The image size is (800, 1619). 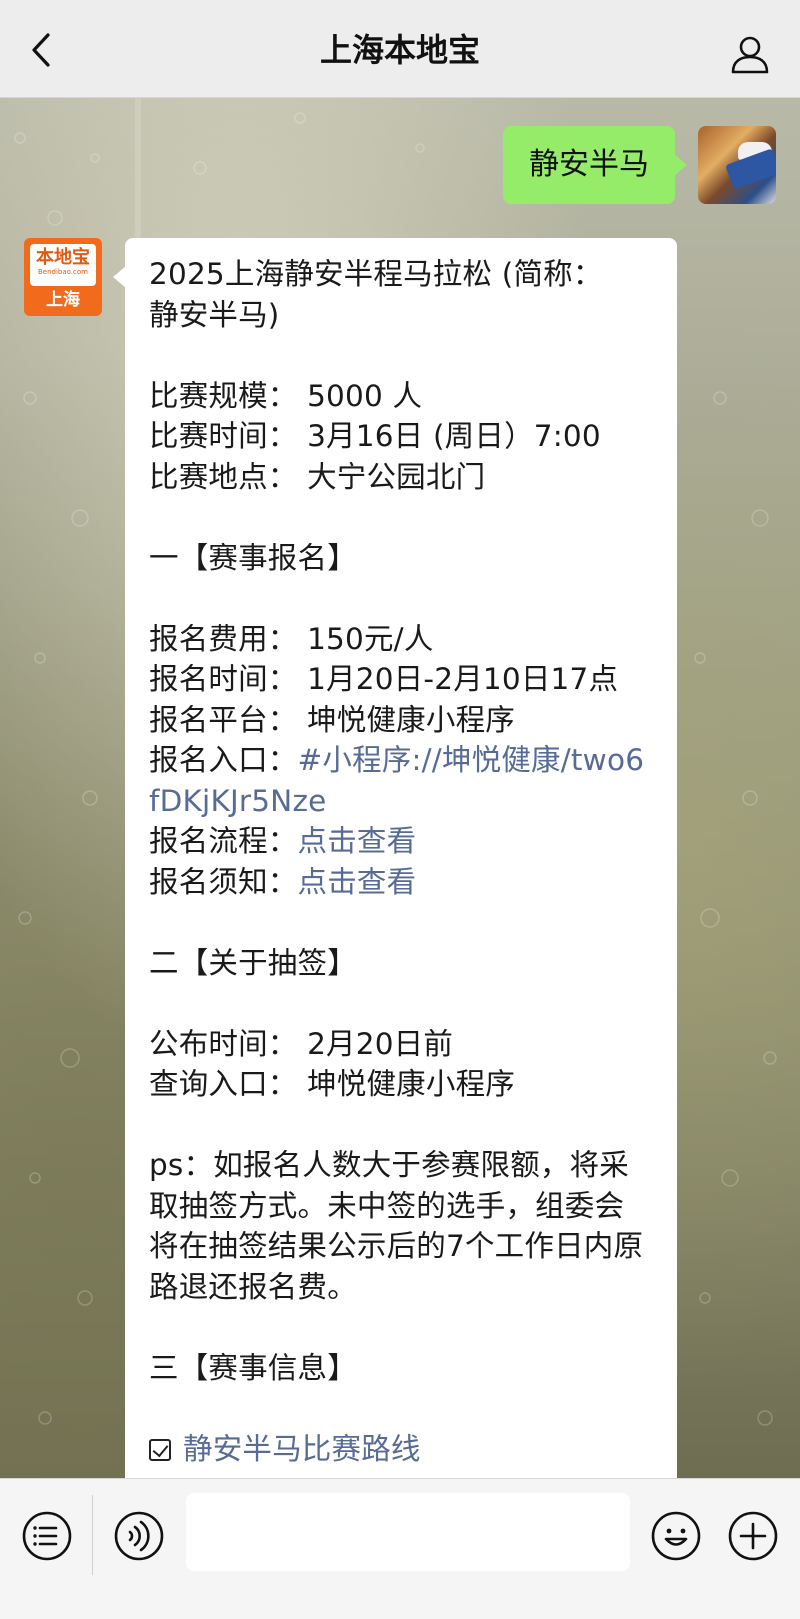 I want to click on lottery-announce-time: 公布时间： 2月20日前, so click(x=301, y=1043).